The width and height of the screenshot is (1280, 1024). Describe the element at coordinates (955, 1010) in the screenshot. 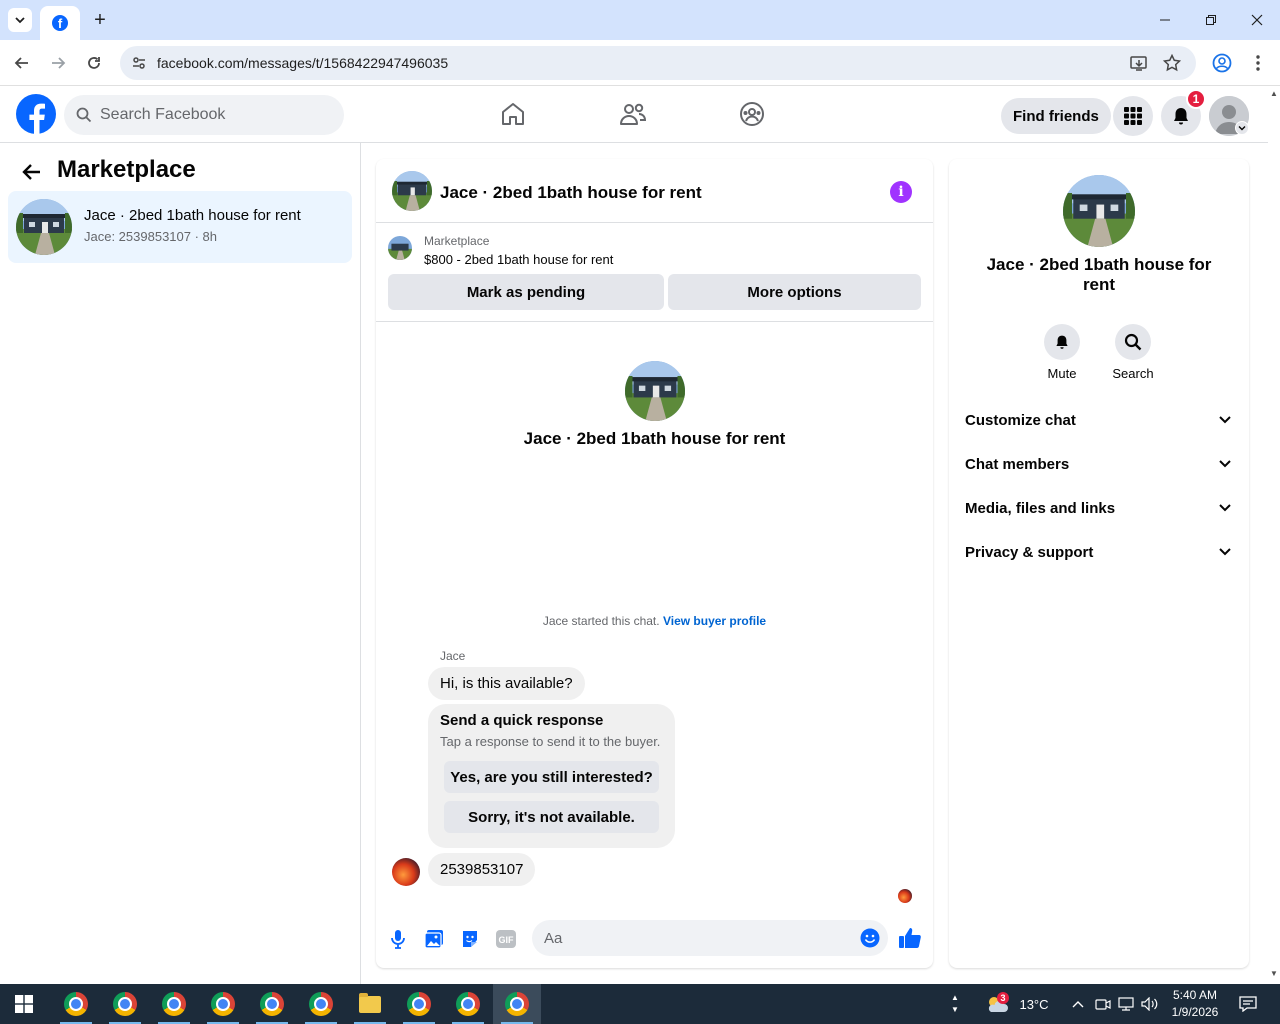

I see `chevron-down-icon: ▼` at that location.